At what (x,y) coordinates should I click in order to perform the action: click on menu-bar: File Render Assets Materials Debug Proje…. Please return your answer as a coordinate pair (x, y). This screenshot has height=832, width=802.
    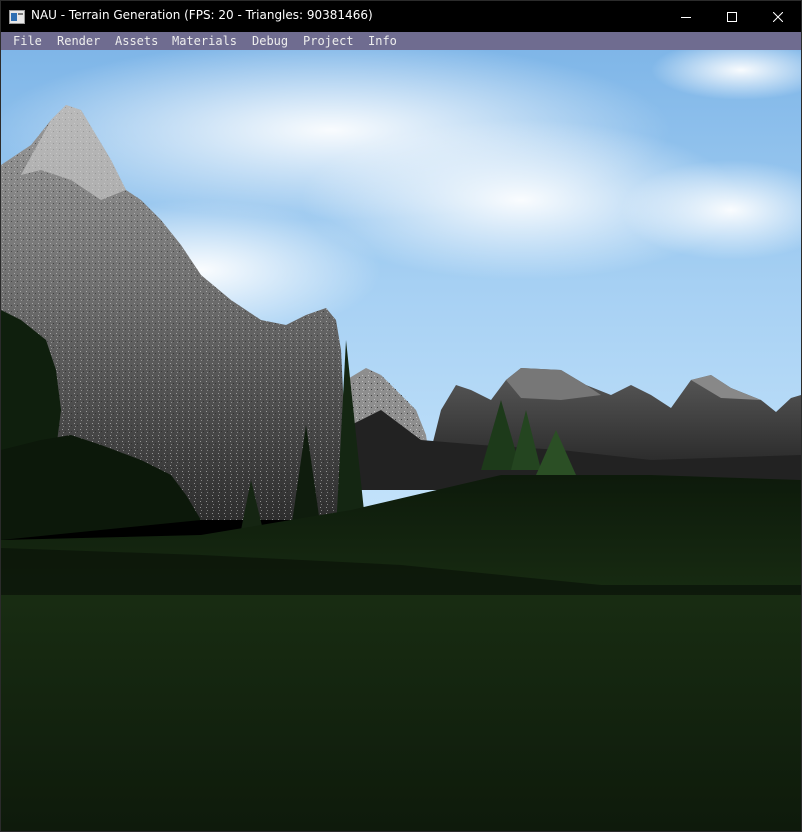
    Looking at the image, I should click on (401, 41).